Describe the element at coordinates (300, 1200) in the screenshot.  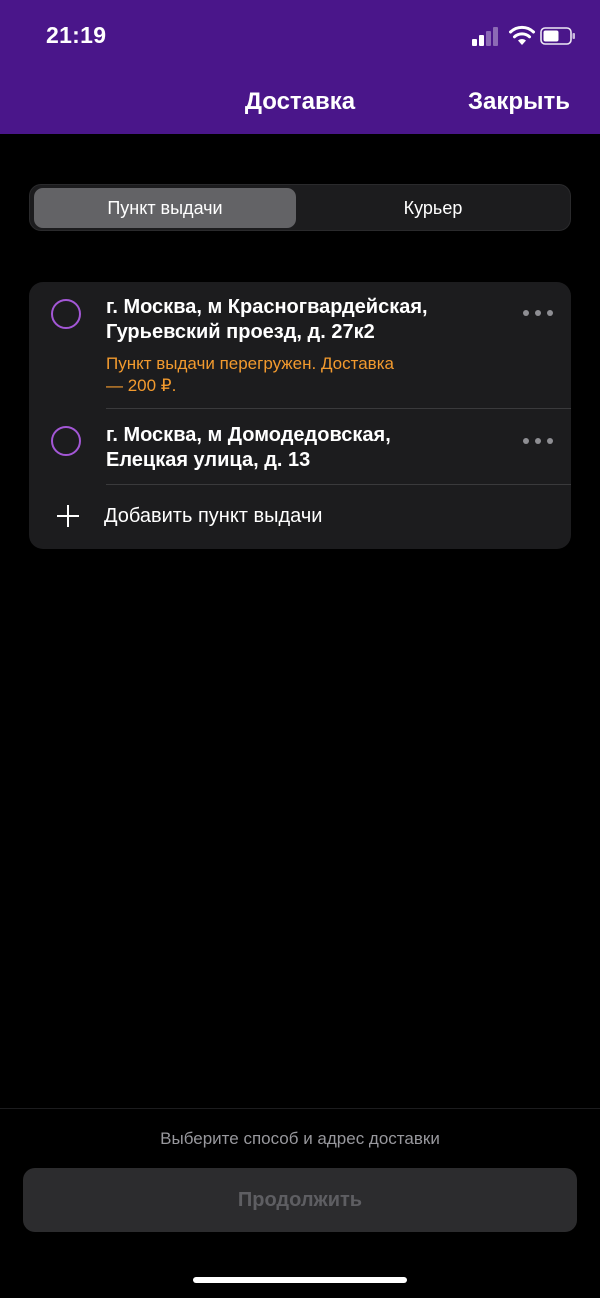
I see `continue-button: Продолжить` at that location.